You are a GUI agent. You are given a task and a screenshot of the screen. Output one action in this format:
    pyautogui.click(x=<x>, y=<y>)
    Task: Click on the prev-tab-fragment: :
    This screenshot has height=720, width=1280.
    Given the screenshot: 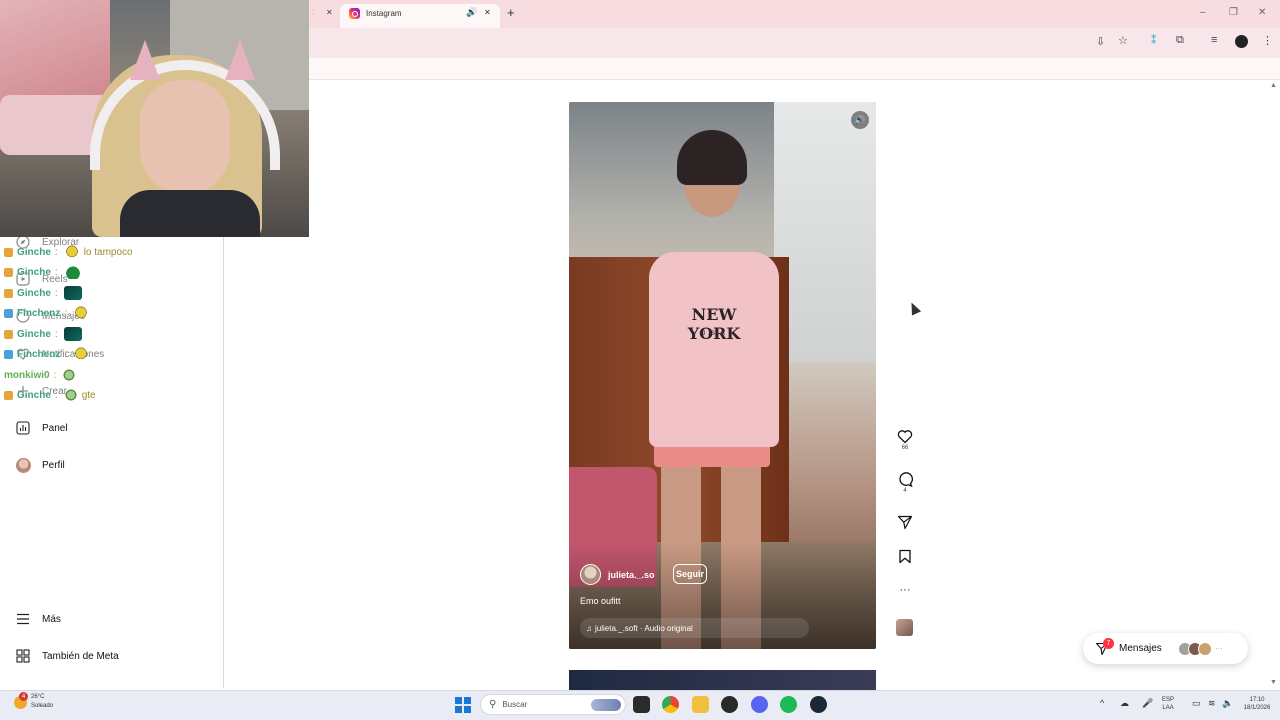 What is the action you would take?
    pyautogui.click(x=313, y=11)
    